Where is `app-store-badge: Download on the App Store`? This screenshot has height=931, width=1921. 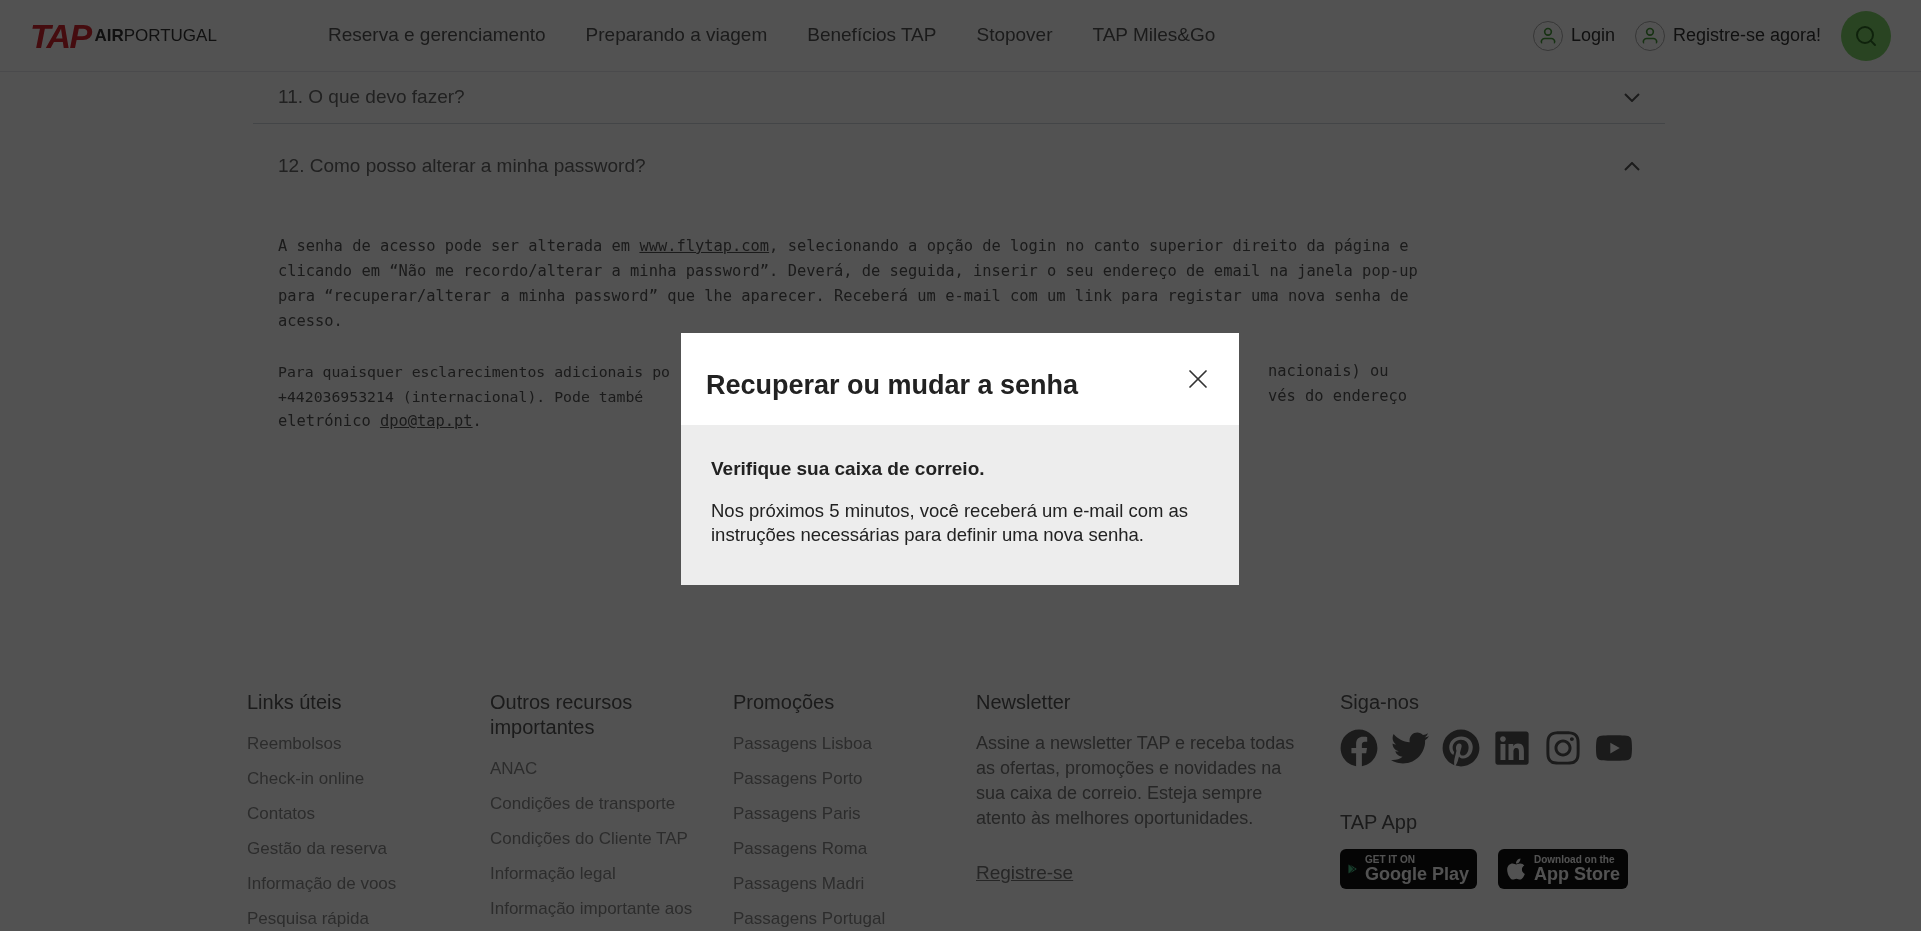 app-store-badge: Download on the App Store is located at coordinates (1563, 869).